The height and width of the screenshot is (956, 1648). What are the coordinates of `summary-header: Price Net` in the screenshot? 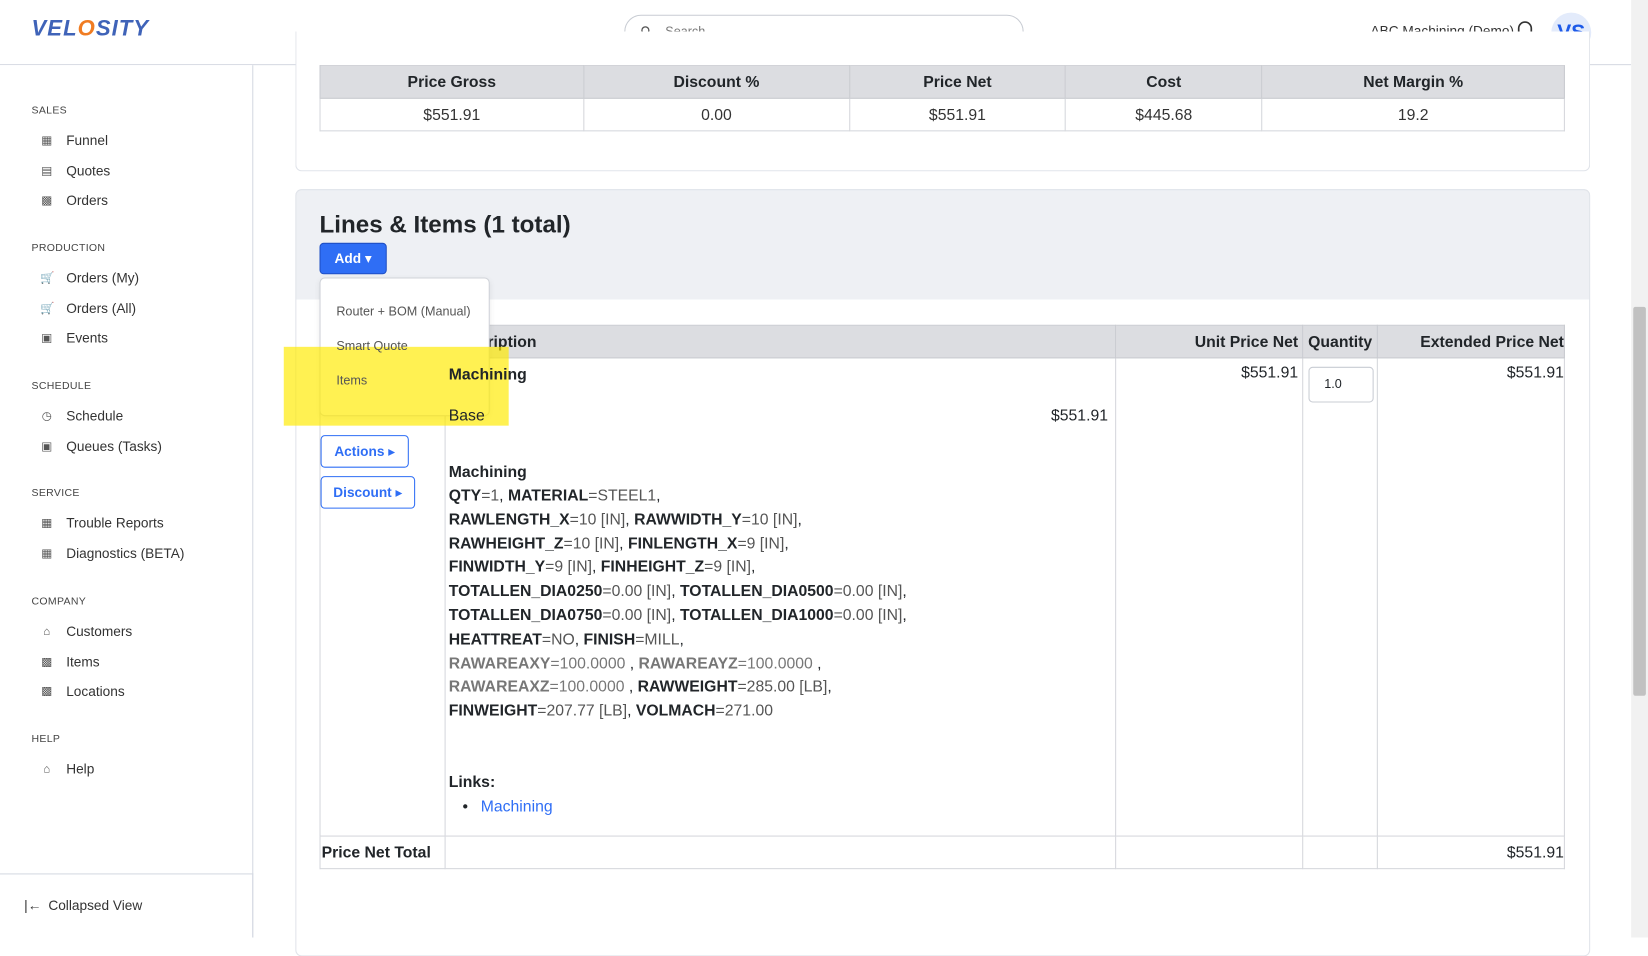 It's located at (957, 82).